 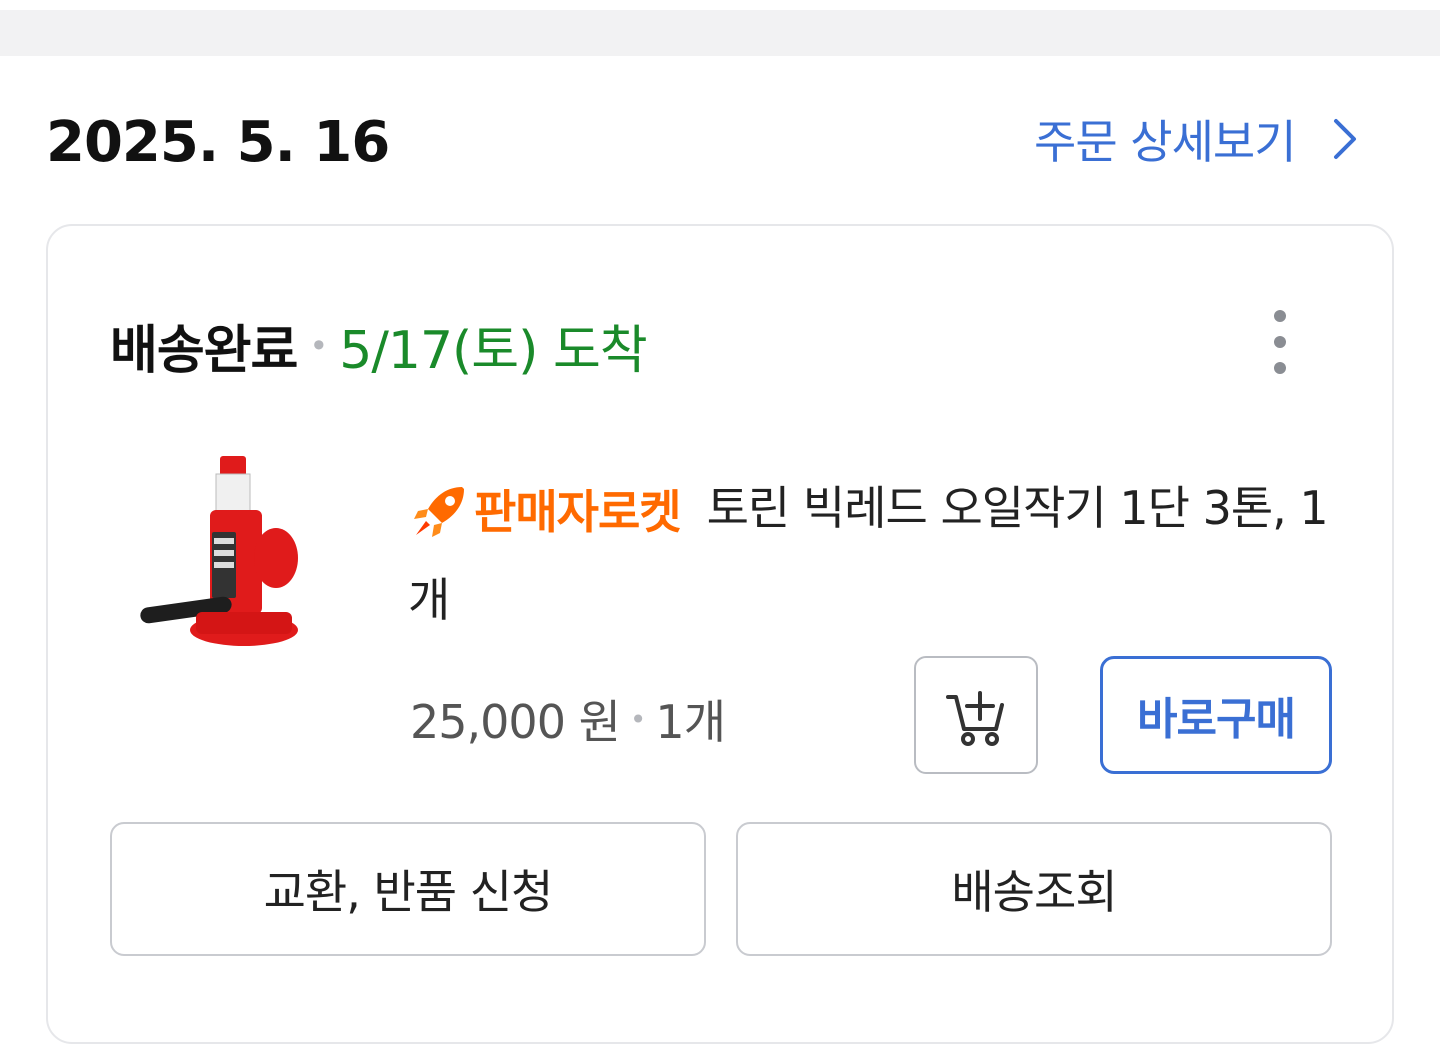 I want to click on return-exchange-button: 교환, 반품 신청, so click(x=408, y=889).